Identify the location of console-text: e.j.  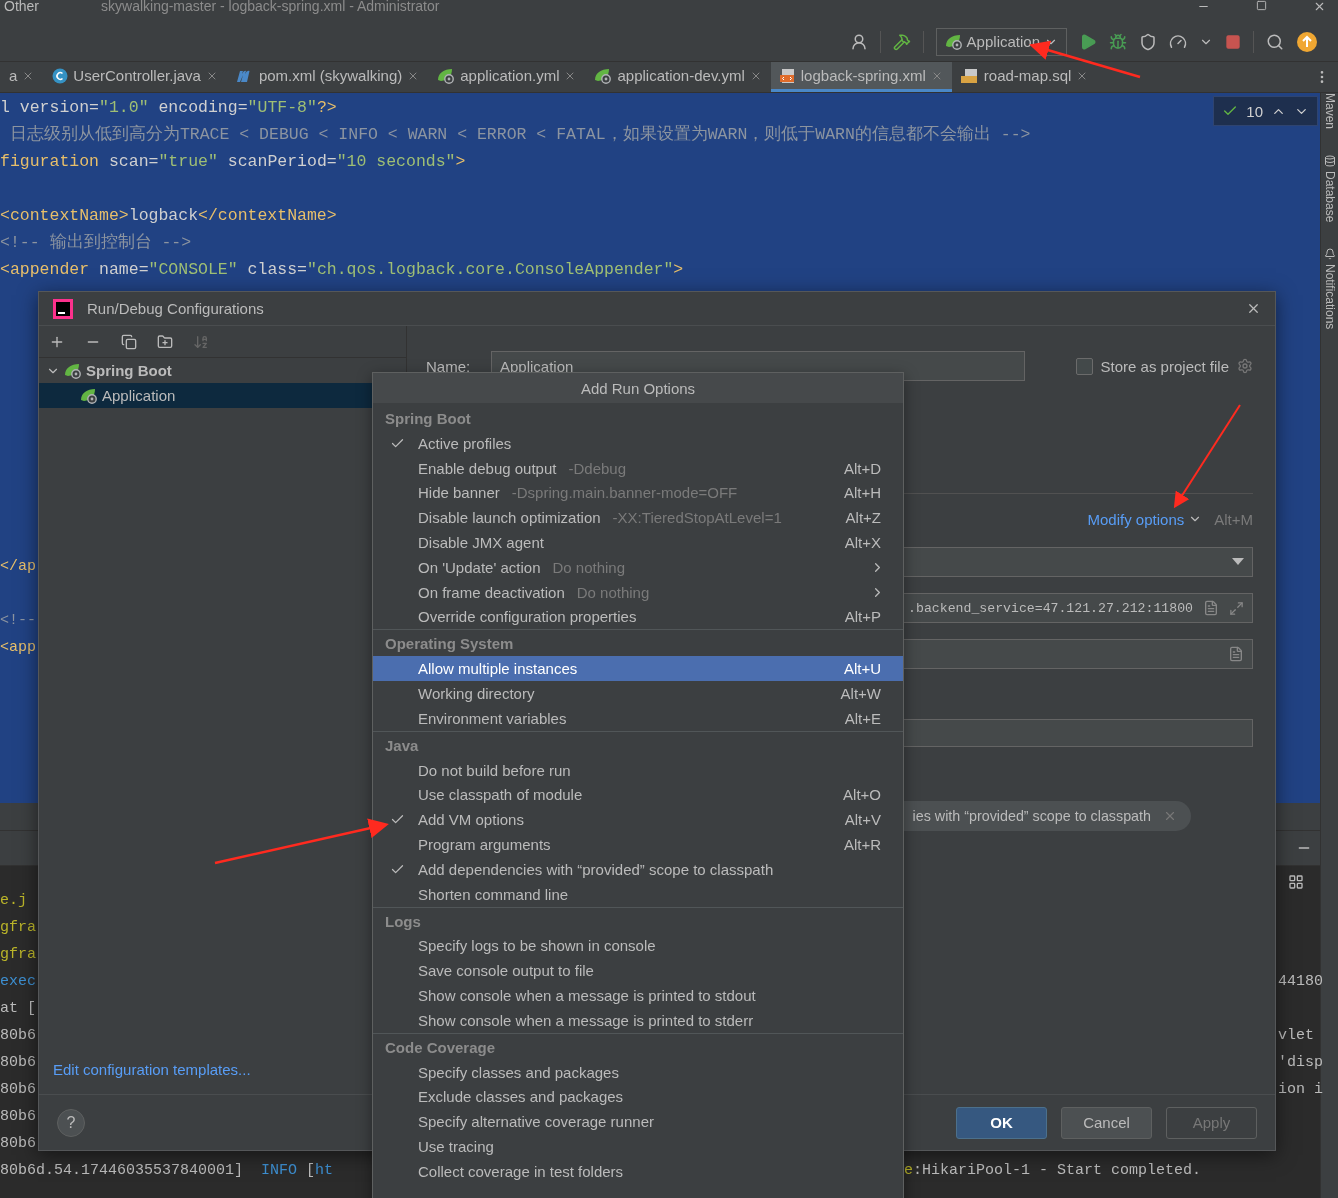
(13, 901).